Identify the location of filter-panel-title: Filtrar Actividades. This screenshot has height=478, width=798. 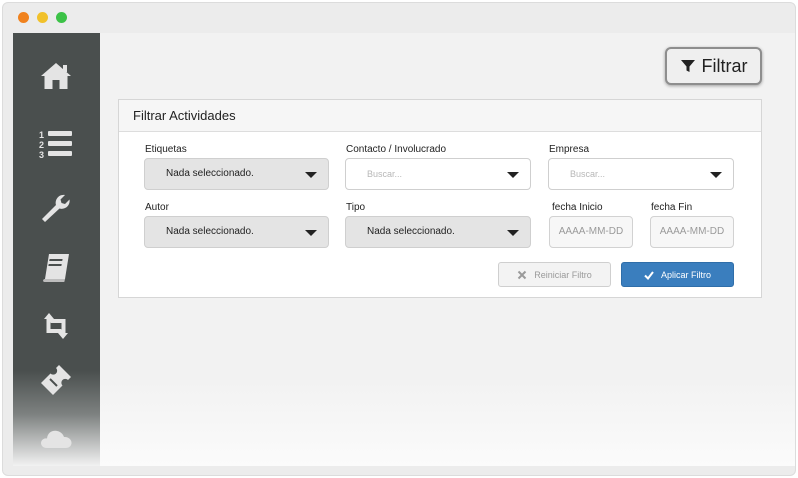
(440, 116).